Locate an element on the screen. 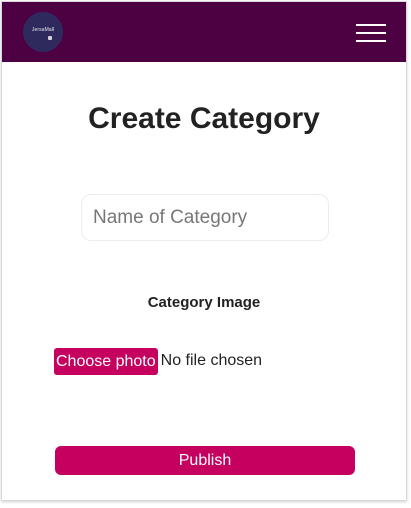 This screenshot has height=508, width=411. category-name-input is located at coordinates (205, 217).